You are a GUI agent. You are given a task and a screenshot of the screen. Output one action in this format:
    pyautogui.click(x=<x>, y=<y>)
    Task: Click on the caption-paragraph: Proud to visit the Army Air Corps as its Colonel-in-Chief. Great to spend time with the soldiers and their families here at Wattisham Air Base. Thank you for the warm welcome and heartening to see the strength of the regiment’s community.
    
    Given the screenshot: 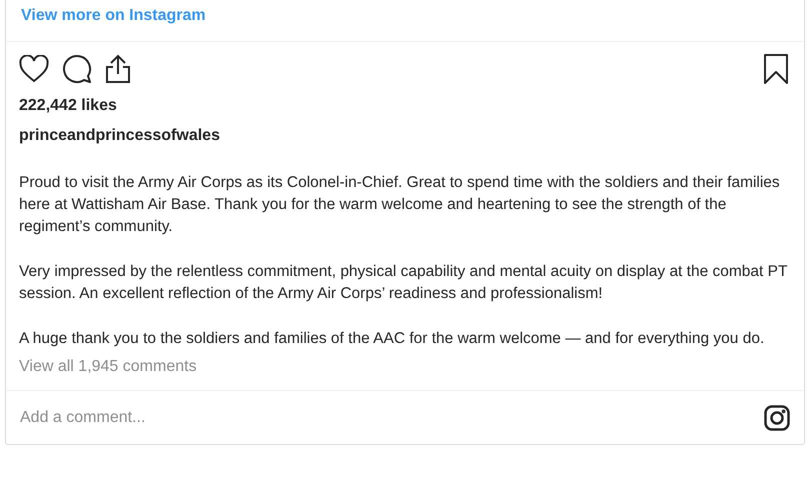 What is the action you would take?
    pyautogui.click(x=400, y=205)
    